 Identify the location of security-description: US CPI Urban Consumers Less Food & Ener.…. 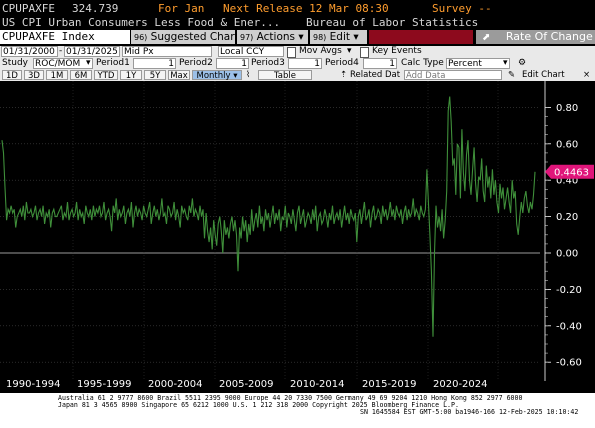
(141, 22).